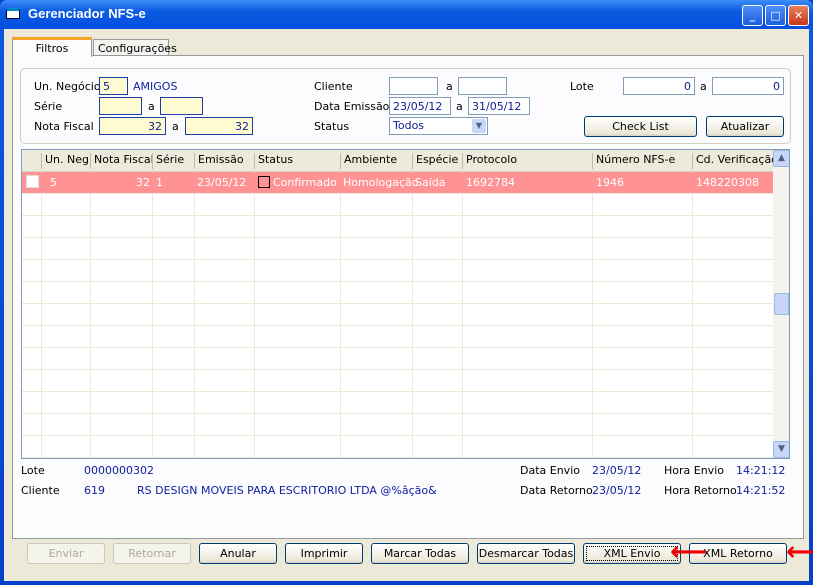  What do you see at coordinates (181, 106) in the screenshot?
I see `serie-to-input` at bounding box center [181, 106].